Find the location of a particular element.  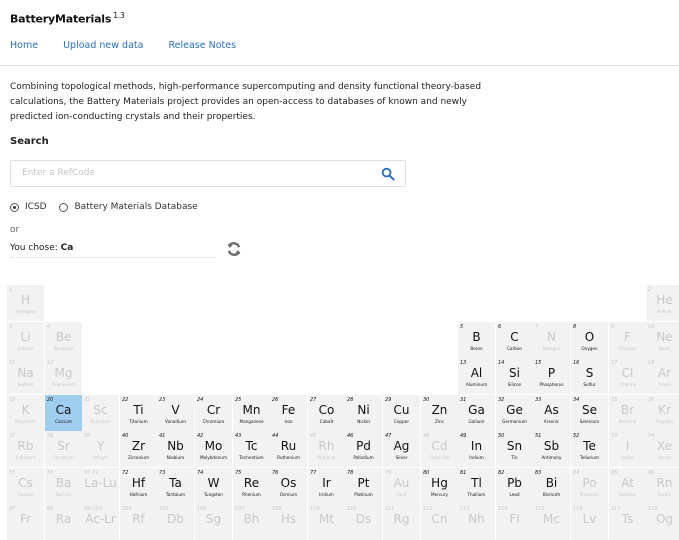

element-cell-te: 52 Te Tellurium is located at coordinates (589, 449).